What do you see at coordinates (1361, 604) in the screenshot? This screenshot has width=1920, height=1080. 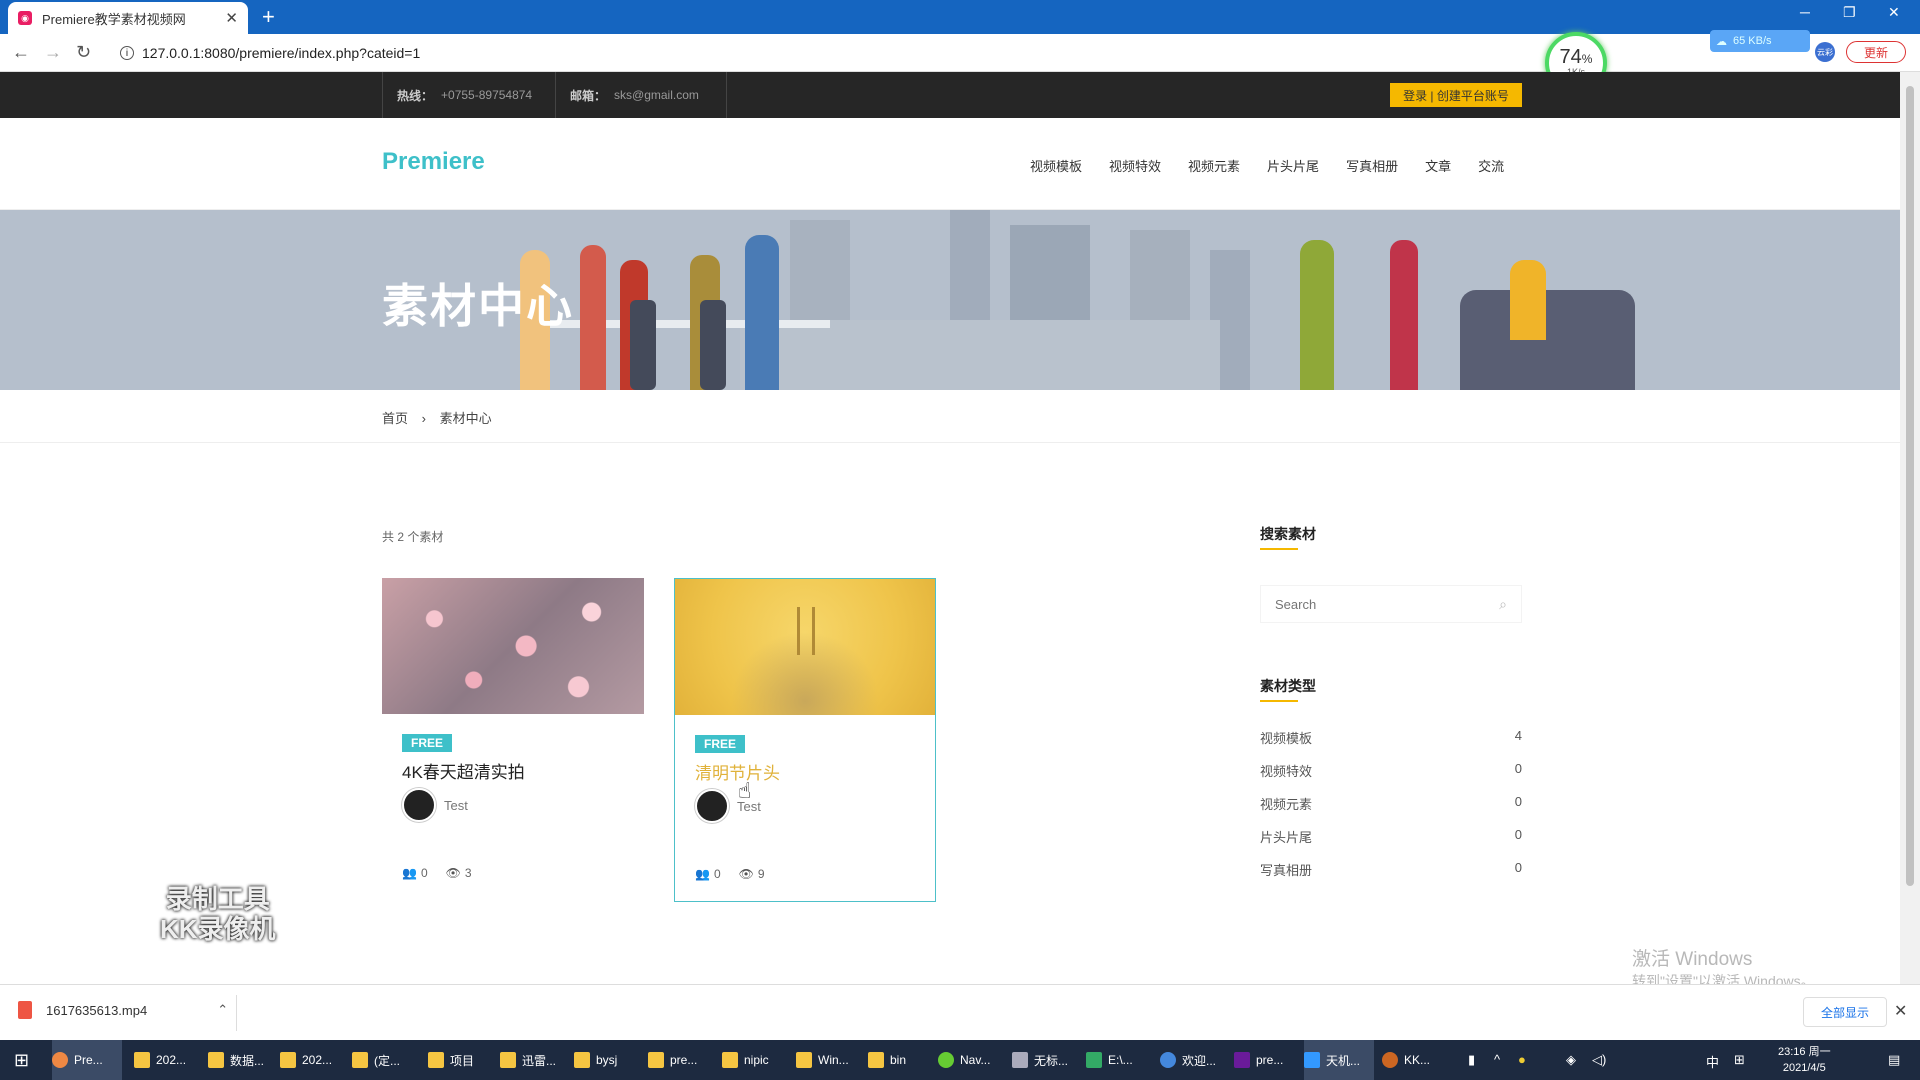 I see `search-input` at bounding box center [1361, 604].